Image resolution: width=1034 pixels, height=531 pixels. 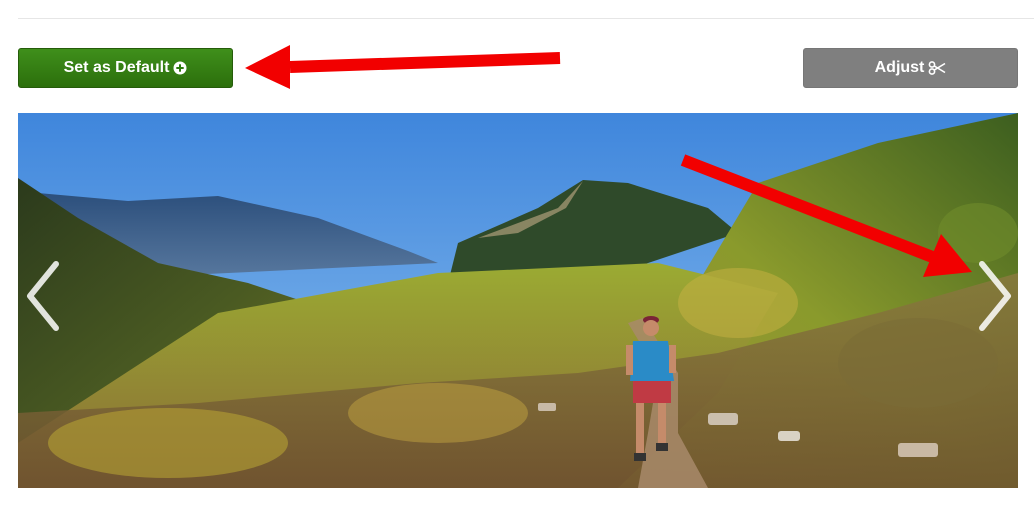 I want to click on carousel-next-button, so click(x=991, y=298).